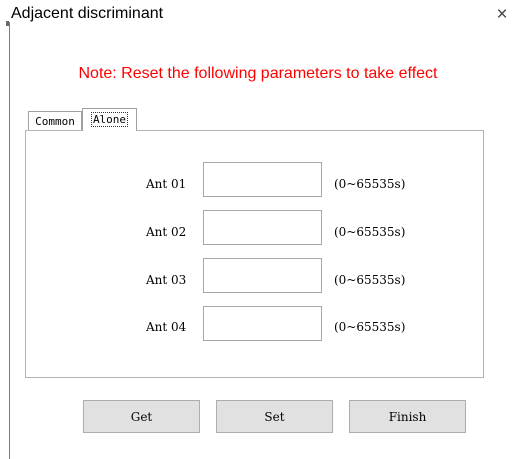 This screenshot has height=459, width=516. I want to click on ant-04-label: Ant 04, so click(166, 327).